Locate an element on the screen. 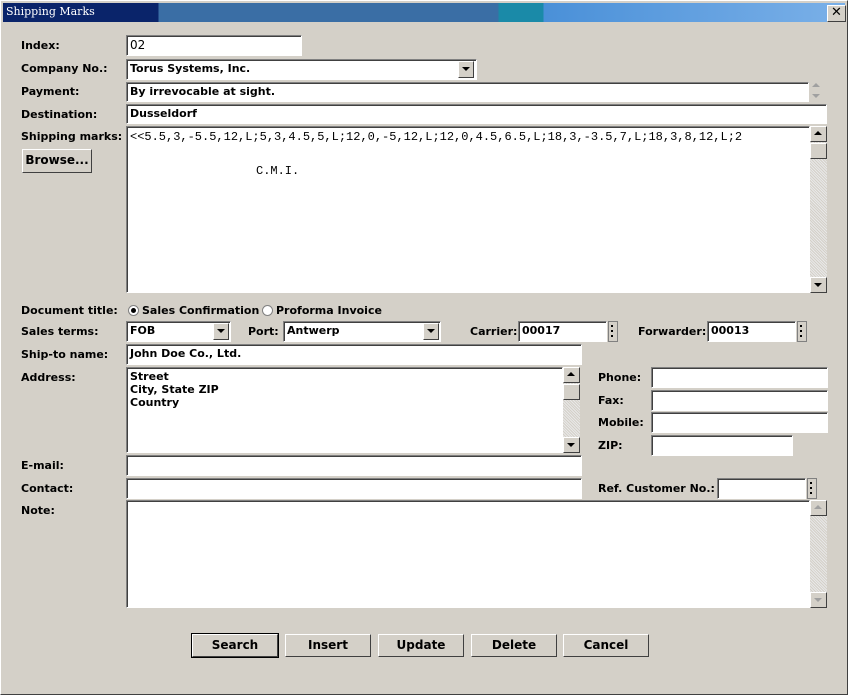  radio-selected-dot is located at coordinates (133, 310).